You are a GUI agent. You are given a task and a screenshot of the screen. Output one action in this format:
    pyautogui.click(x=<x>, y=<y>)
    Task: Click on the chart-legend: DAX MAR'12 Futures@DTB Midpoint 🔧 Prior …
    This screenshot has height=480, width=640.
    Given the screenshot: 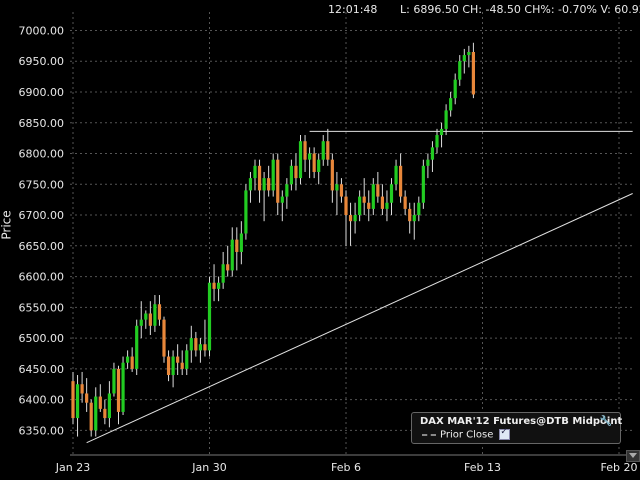 What is the action you would take?
    pyautogui.click(x=517, y=428)
    